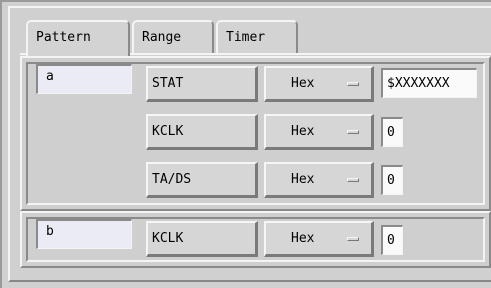 This screenshot has width=491, height=288. Describe the element at coordinates (84, 79) in the screenshot. I see `group-name-field: a` at that location.